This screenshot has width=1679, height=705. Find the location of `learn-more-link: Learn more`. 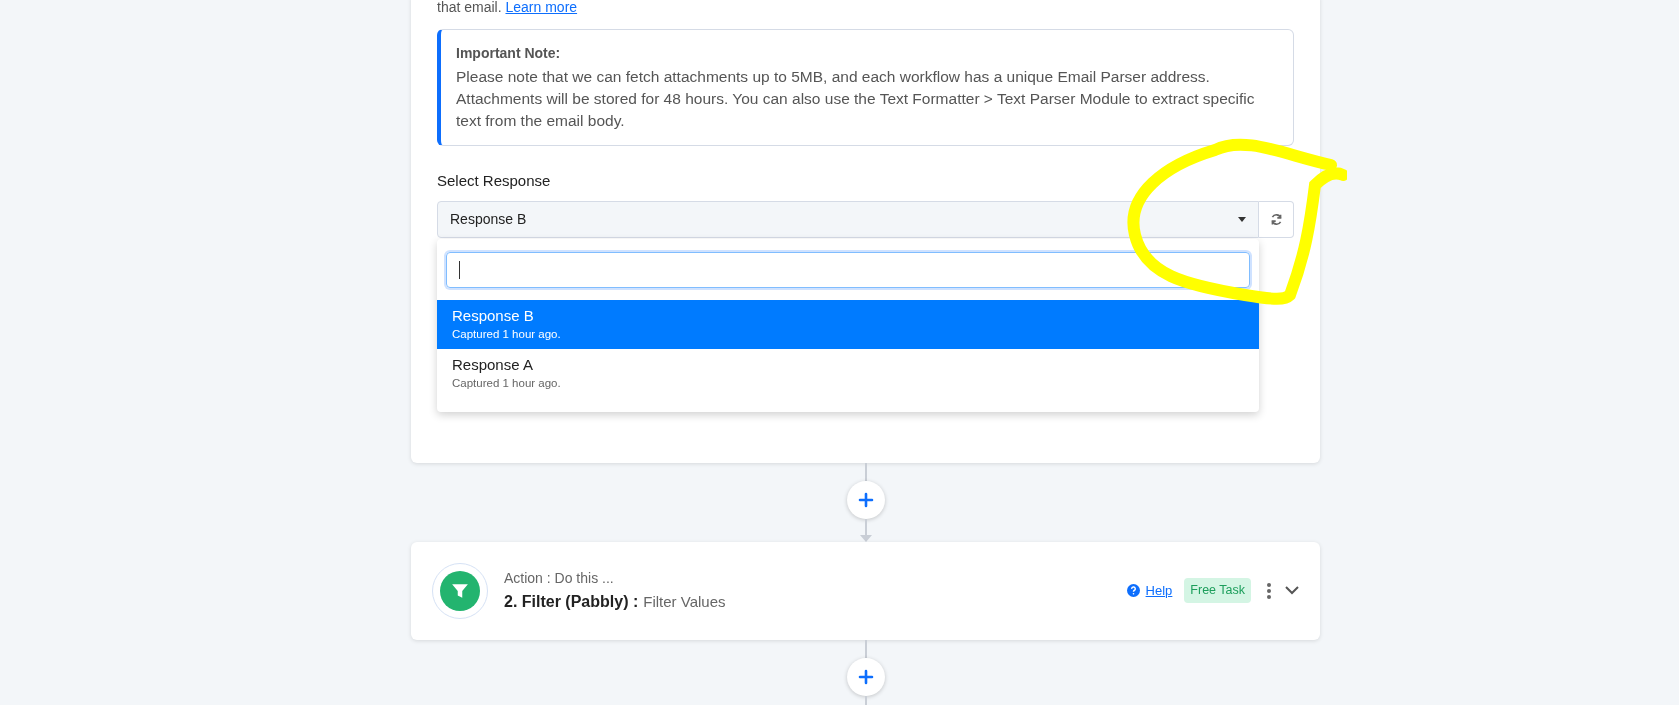

learn-more-link: Learn more is located at coordinates (541, 7).